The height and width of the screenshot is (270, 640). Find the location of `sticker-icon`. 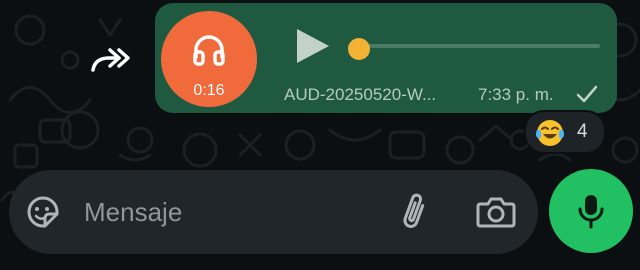

sticker-icon is located at coordinates (43, 212).